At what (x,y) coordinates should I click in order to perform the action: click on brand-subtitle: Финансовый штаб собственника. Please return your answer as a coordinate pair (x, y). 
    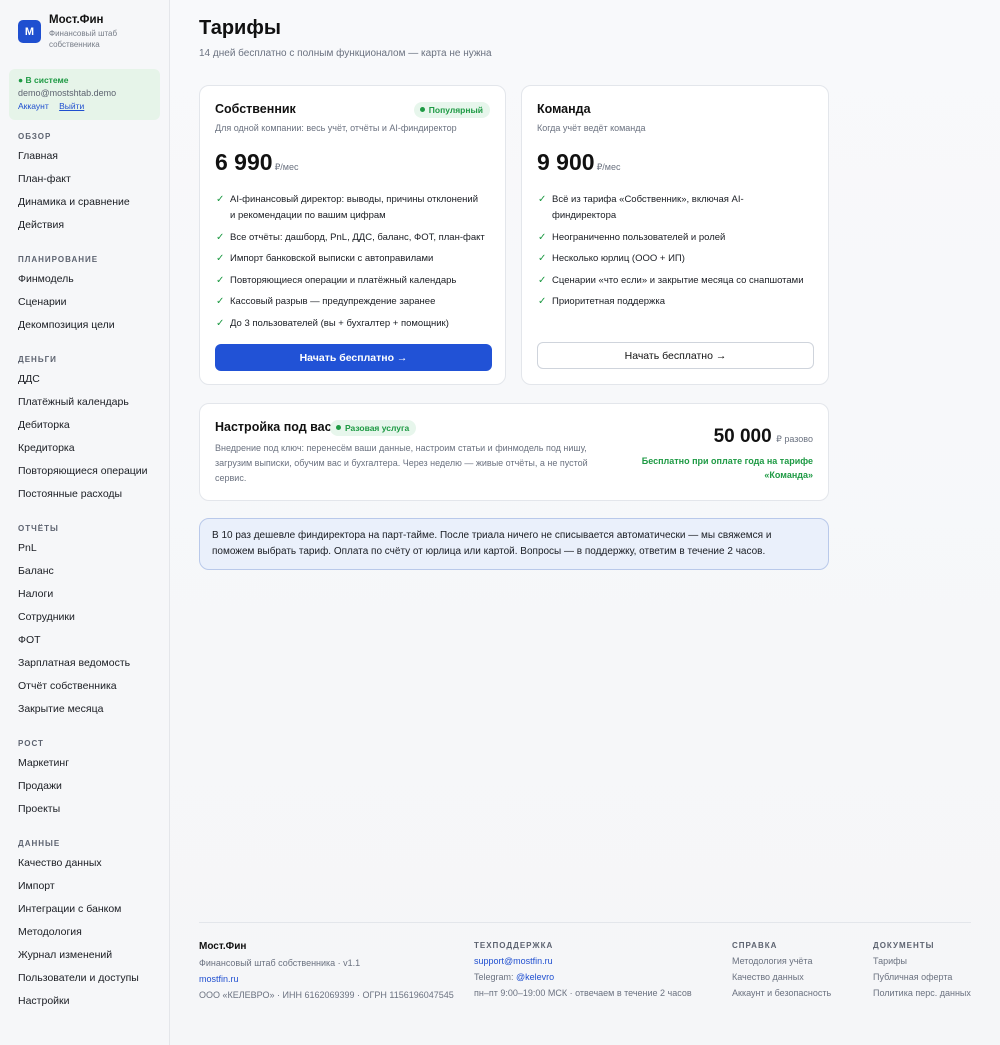
    Looking at the image, I should click on (83, 39).